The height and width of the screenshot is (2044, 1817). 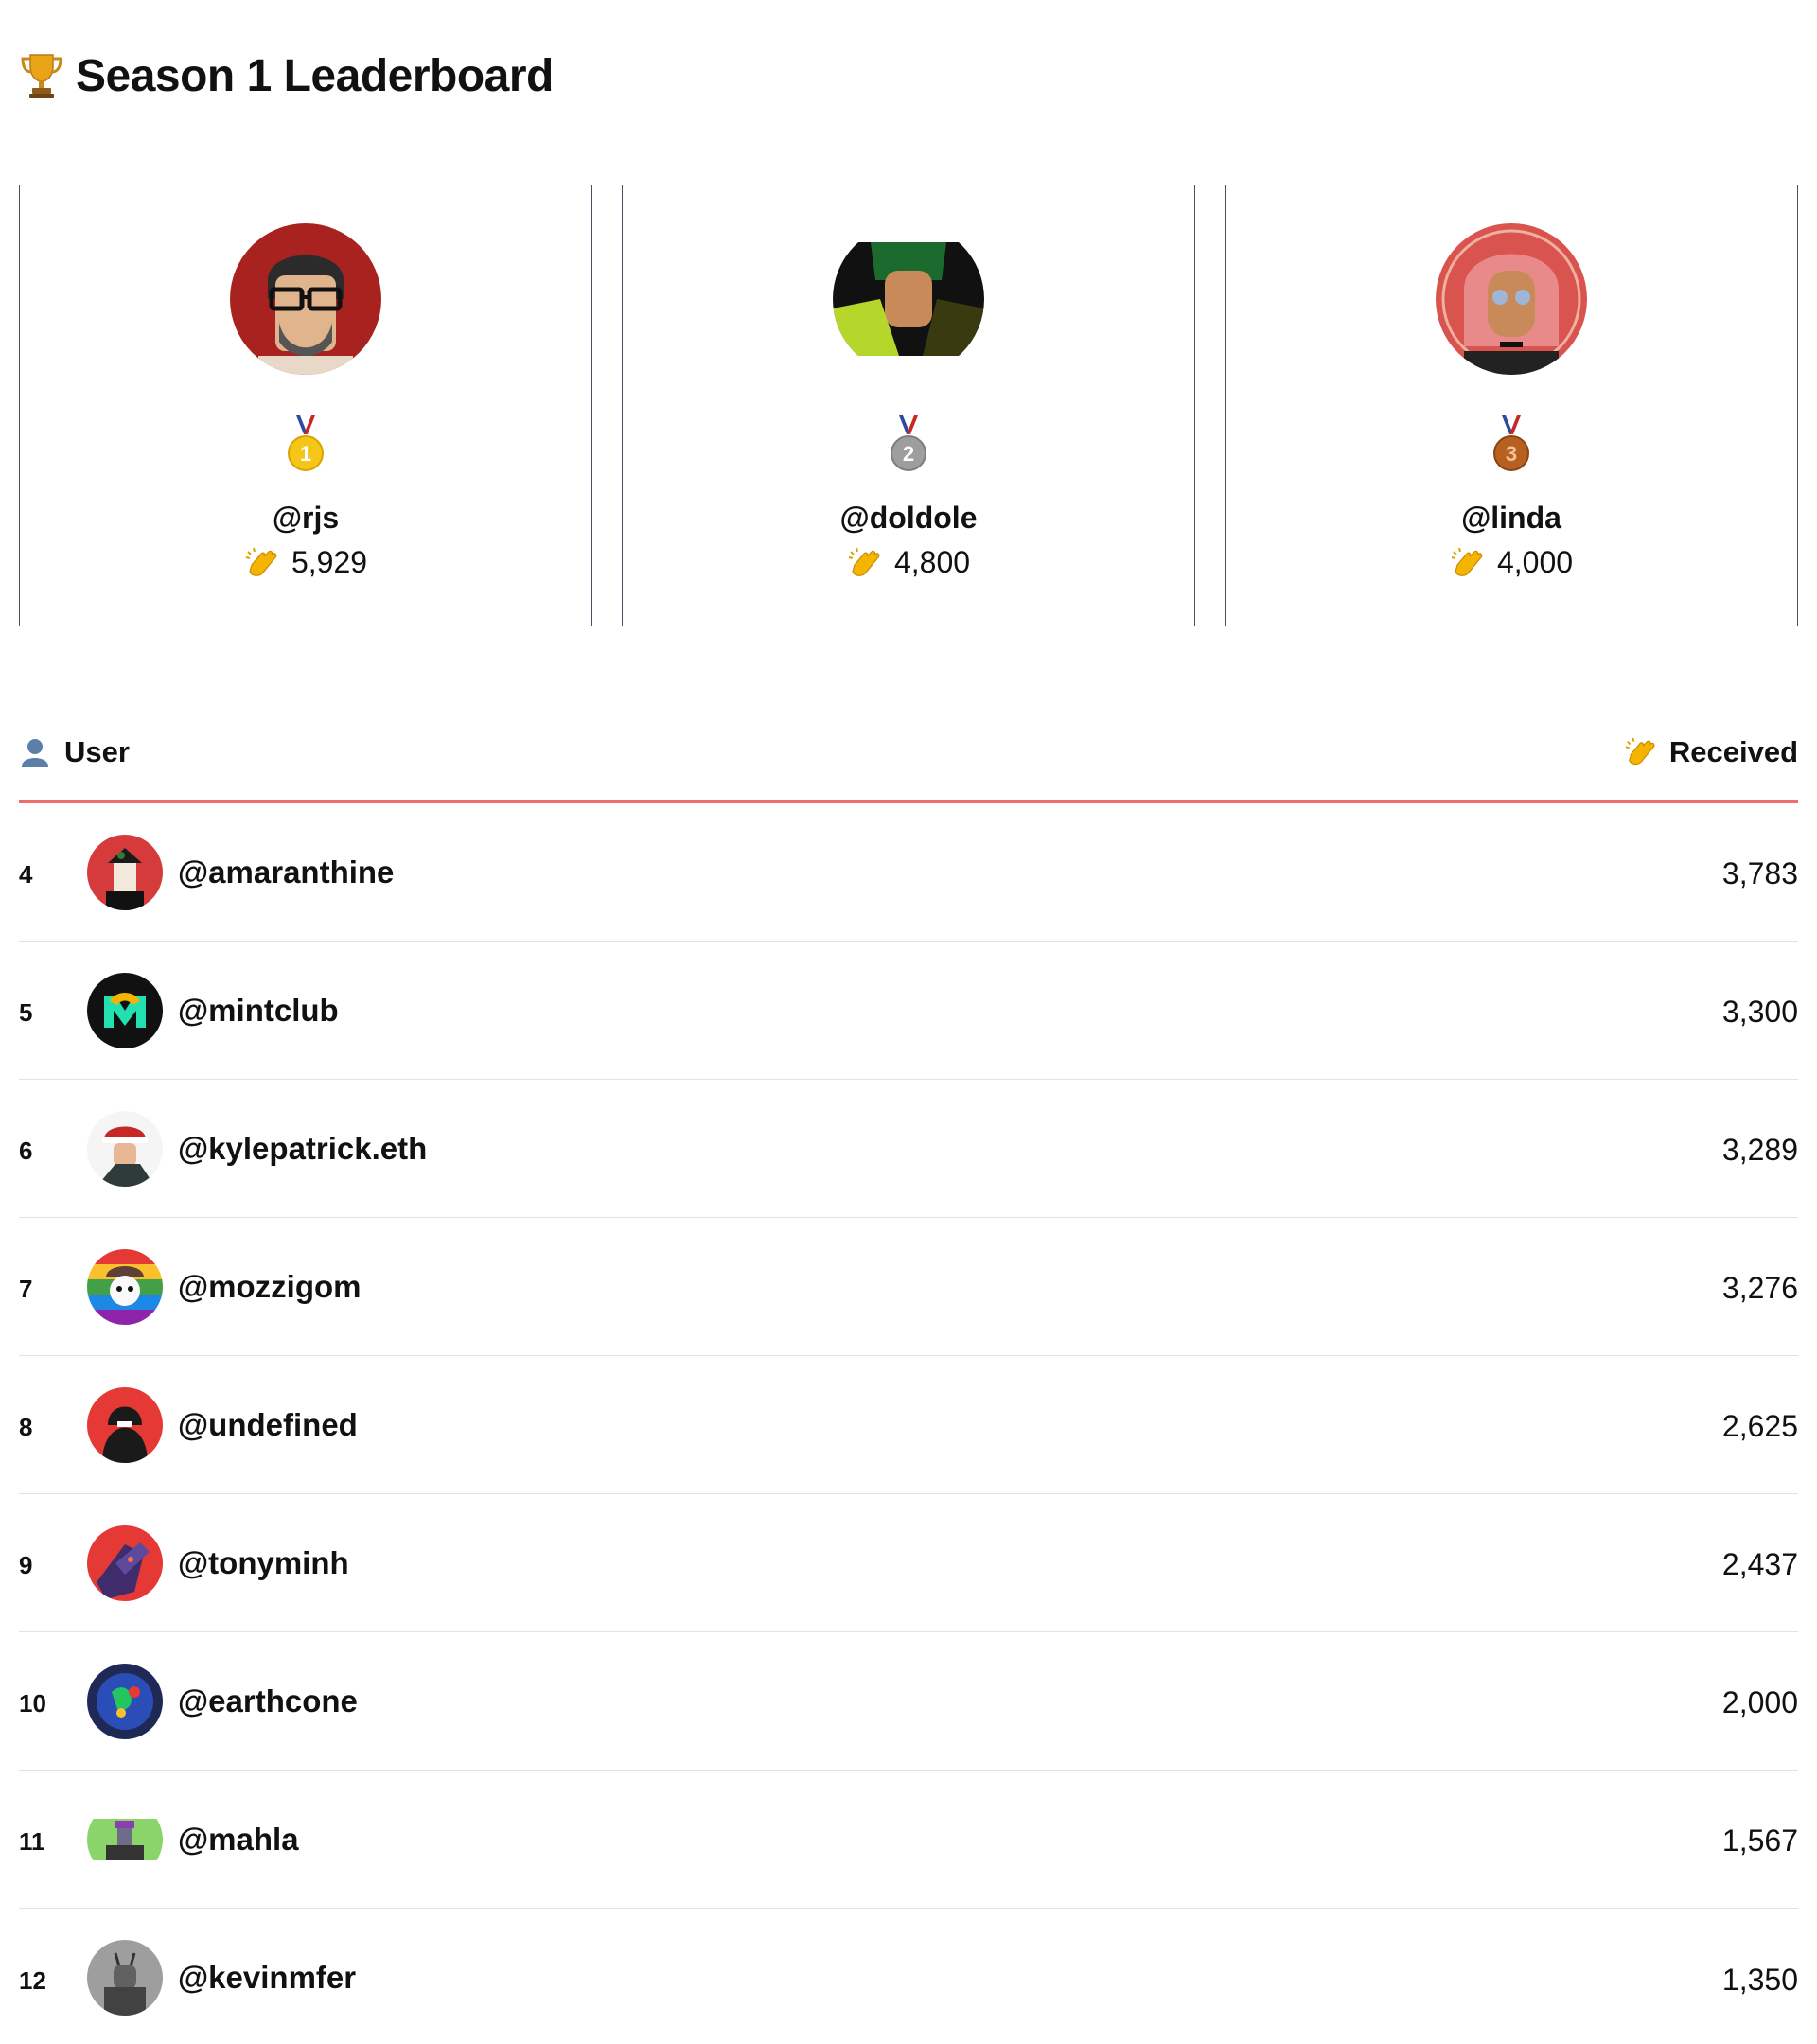 I want to click on row-score: 1,350, so click(x=1759, y=1979).